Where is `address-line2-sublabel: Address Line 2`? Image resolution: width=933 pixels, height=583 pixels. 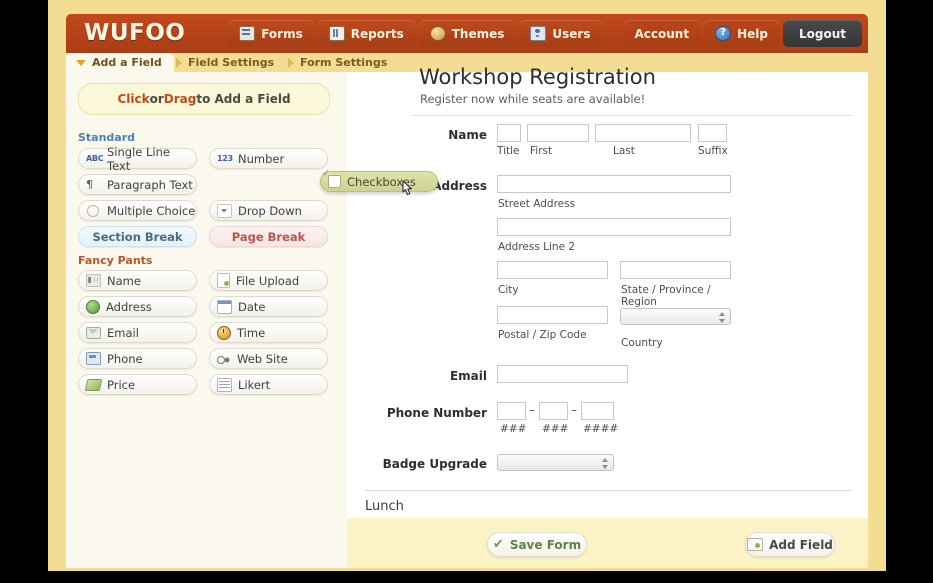 address-line2-sublabel: Address Line 2 is located at coordinates (537, 247).